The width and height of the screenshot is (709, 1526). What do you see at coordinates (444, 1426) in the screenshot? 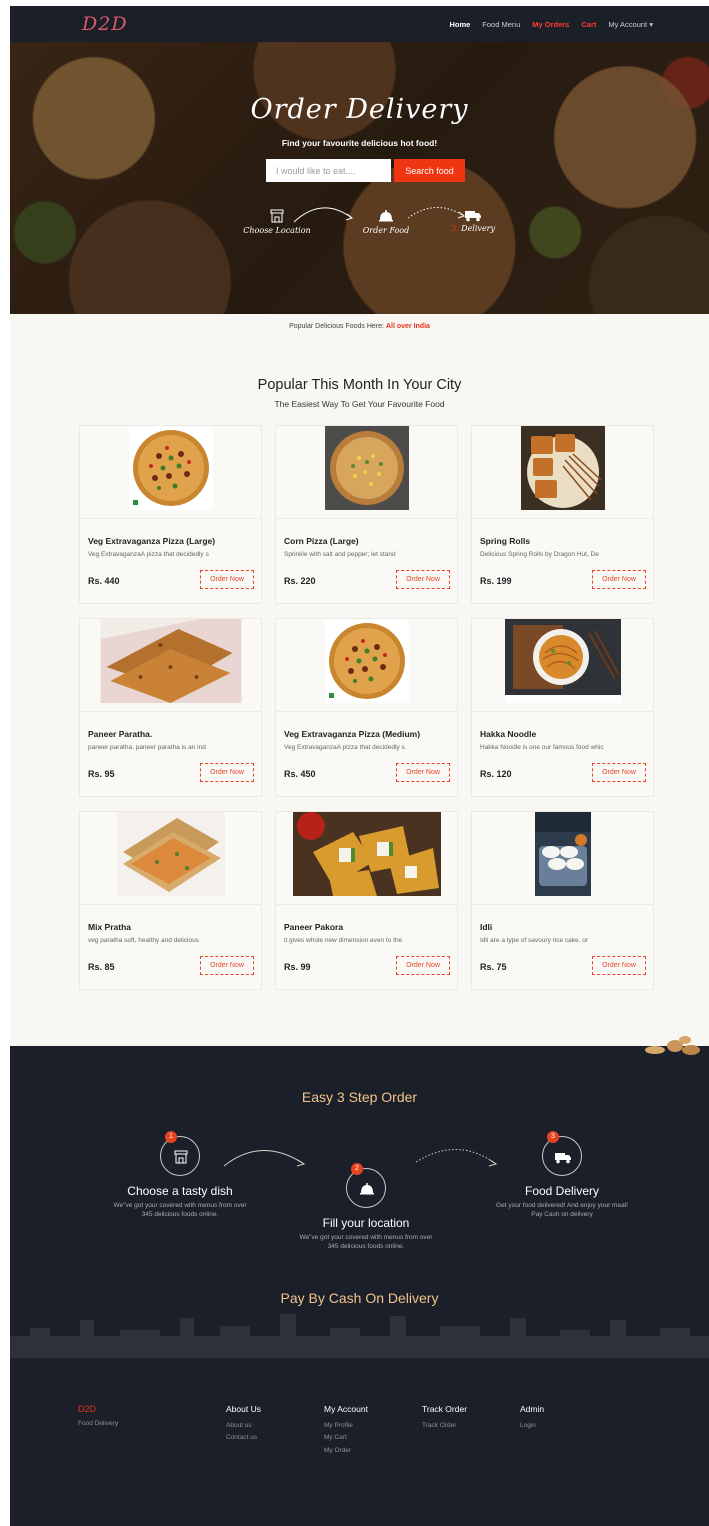
I see `footer-link-track-order: Track Order` at bounding box center [444, 1426].